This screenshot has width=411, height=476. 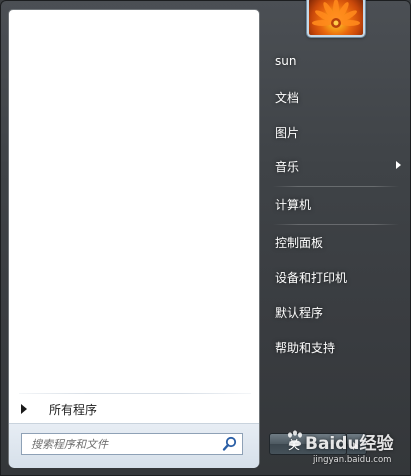 What do you see at coordinates (333, 61) in the screenshot?
I see `user-folder-link: sun` at bounding box center [333, 61].